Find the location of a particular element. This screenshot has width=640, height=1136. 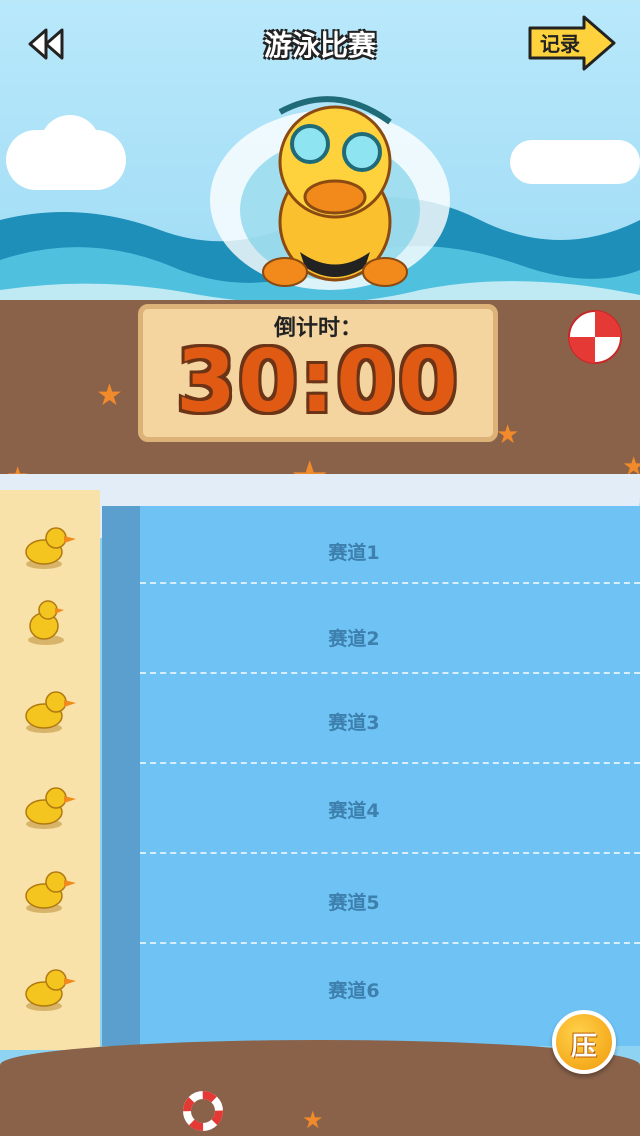

lane-label: 赛道2 is located at coordinates (354, 639).